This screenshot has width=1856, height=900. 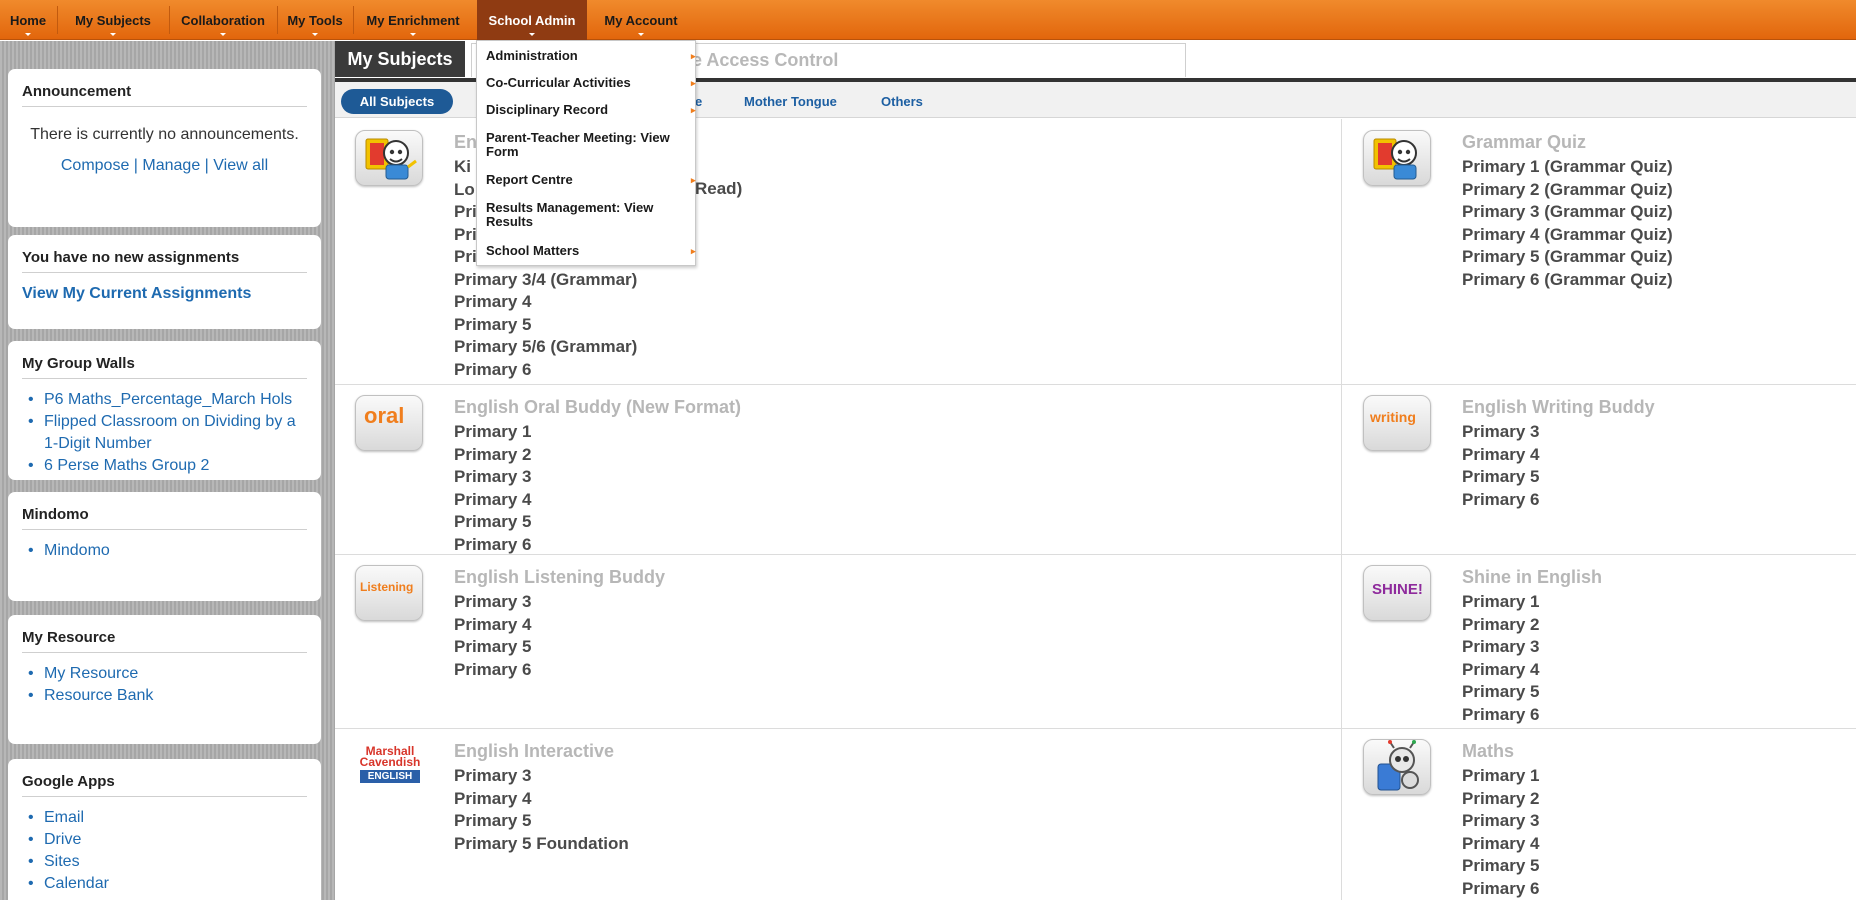 I want to click on level-link: Primary 6 (Grammar Quiz), so click(x=1567, y=280).